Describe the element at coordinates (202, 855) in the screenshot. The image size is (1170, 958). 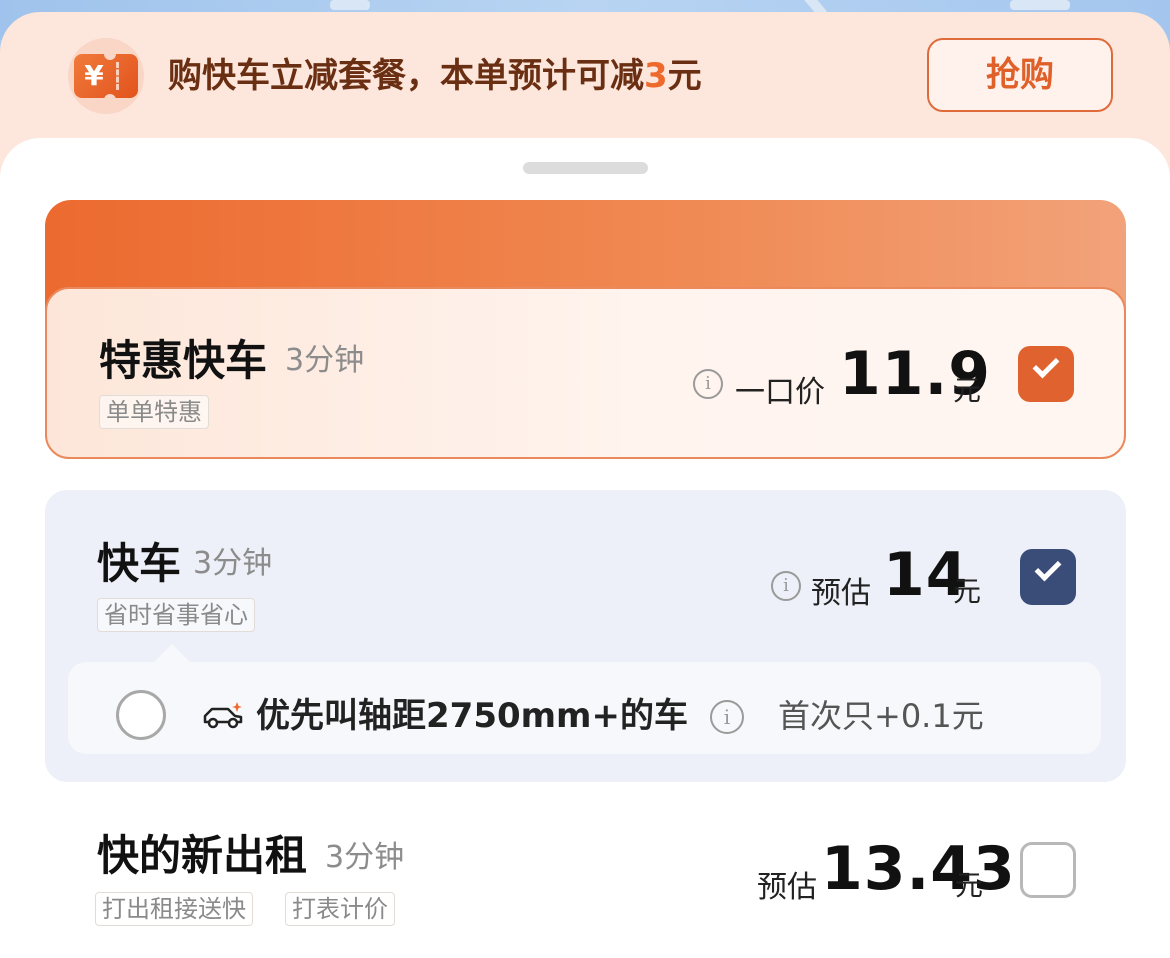
I see `ride-name: 快的新出租` at that location.